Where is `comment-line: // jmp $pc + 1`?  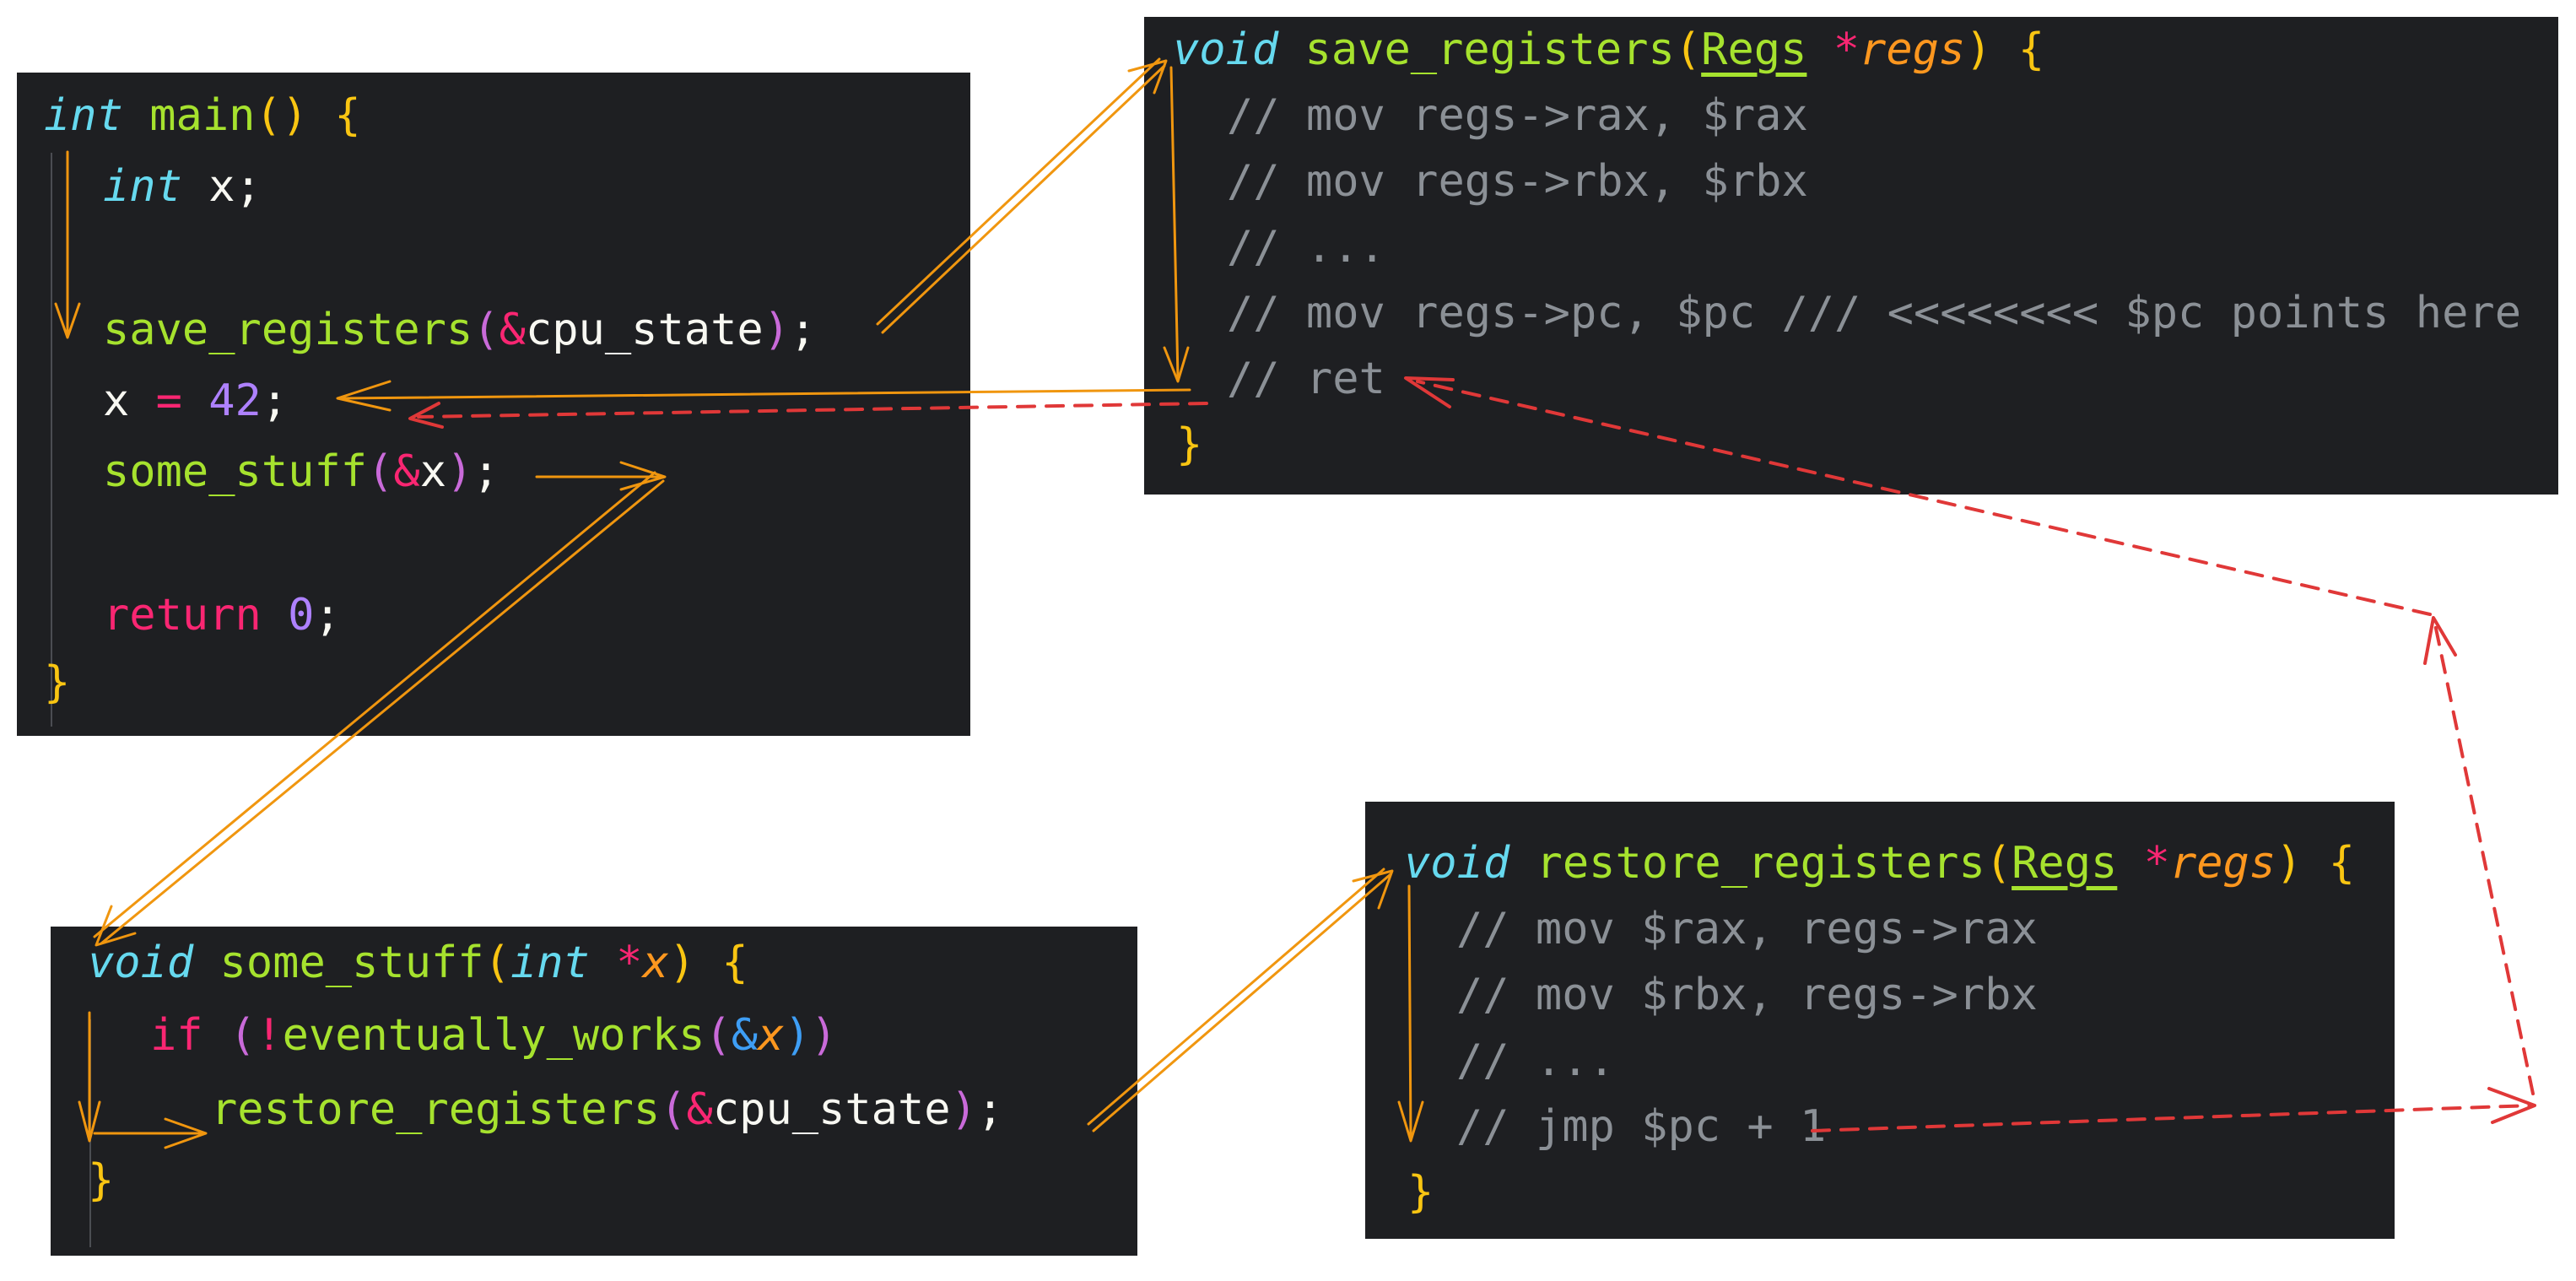 comment-line: // jmp $pc + 1 is located at coordinates (1641, 1126).